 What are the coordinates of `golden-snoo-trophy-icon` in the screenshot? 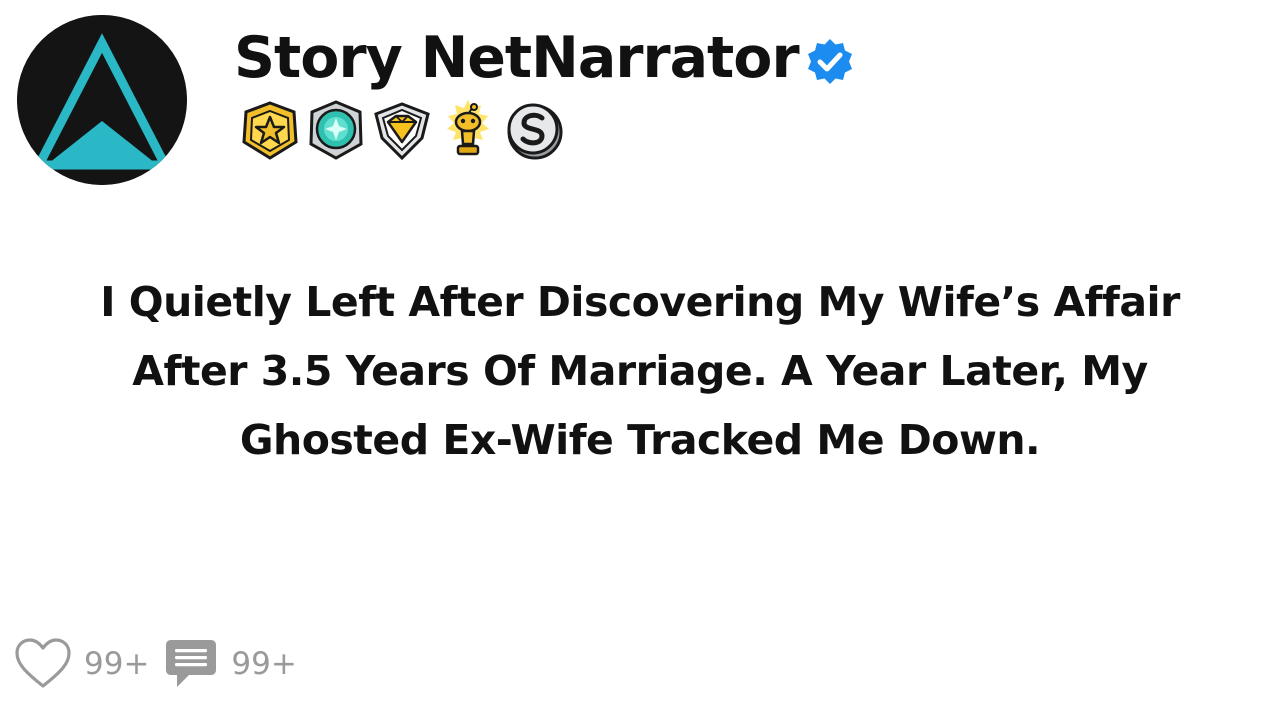 It's located at (468, 128).